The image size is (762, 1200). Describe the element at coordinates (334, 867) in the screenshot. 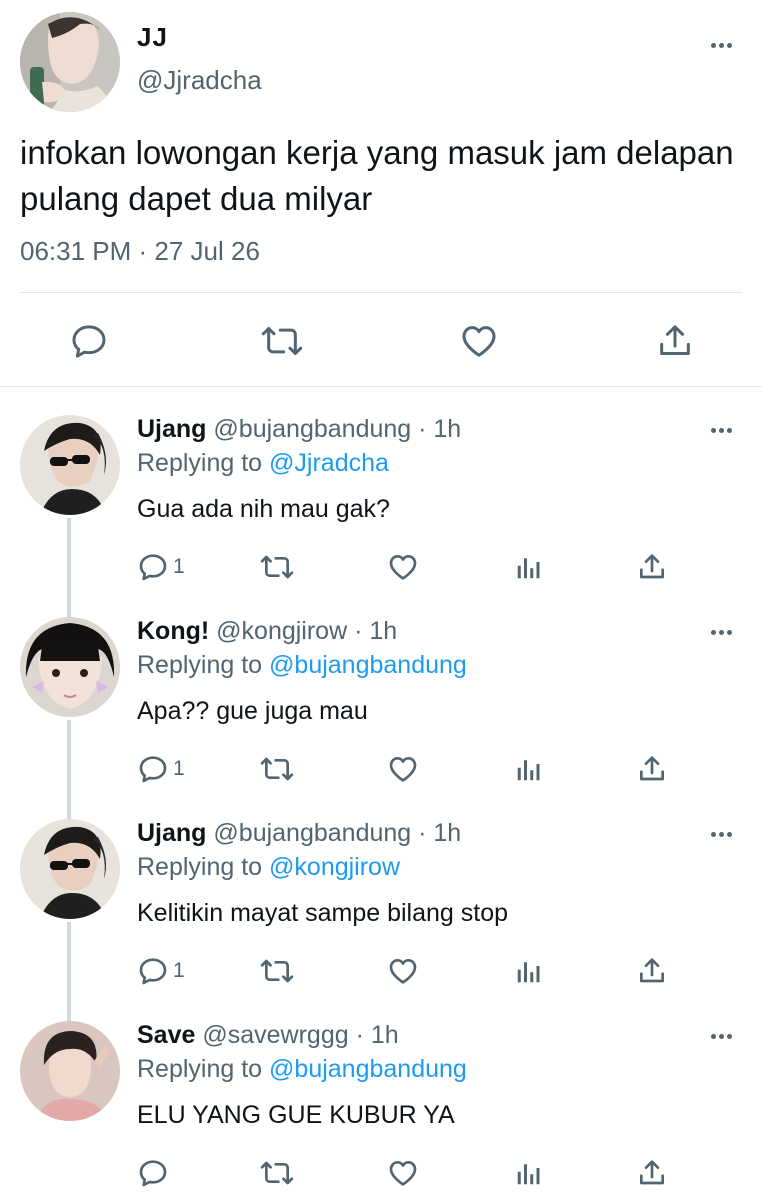

I see `mention-link: @kongjirow` at that location.